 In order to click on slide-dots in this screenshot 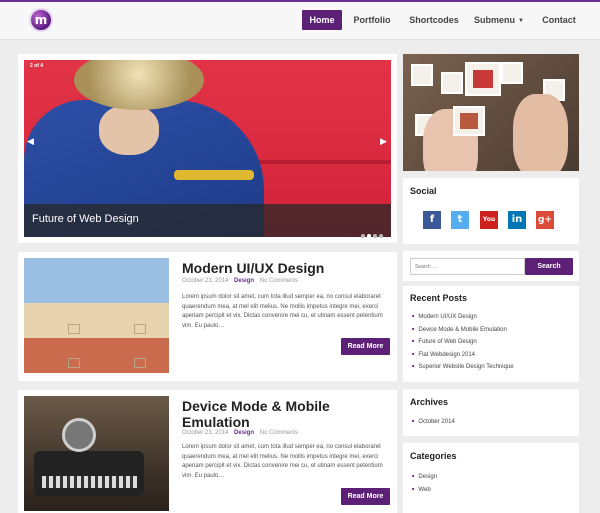, I will do `click(371, 234)`.